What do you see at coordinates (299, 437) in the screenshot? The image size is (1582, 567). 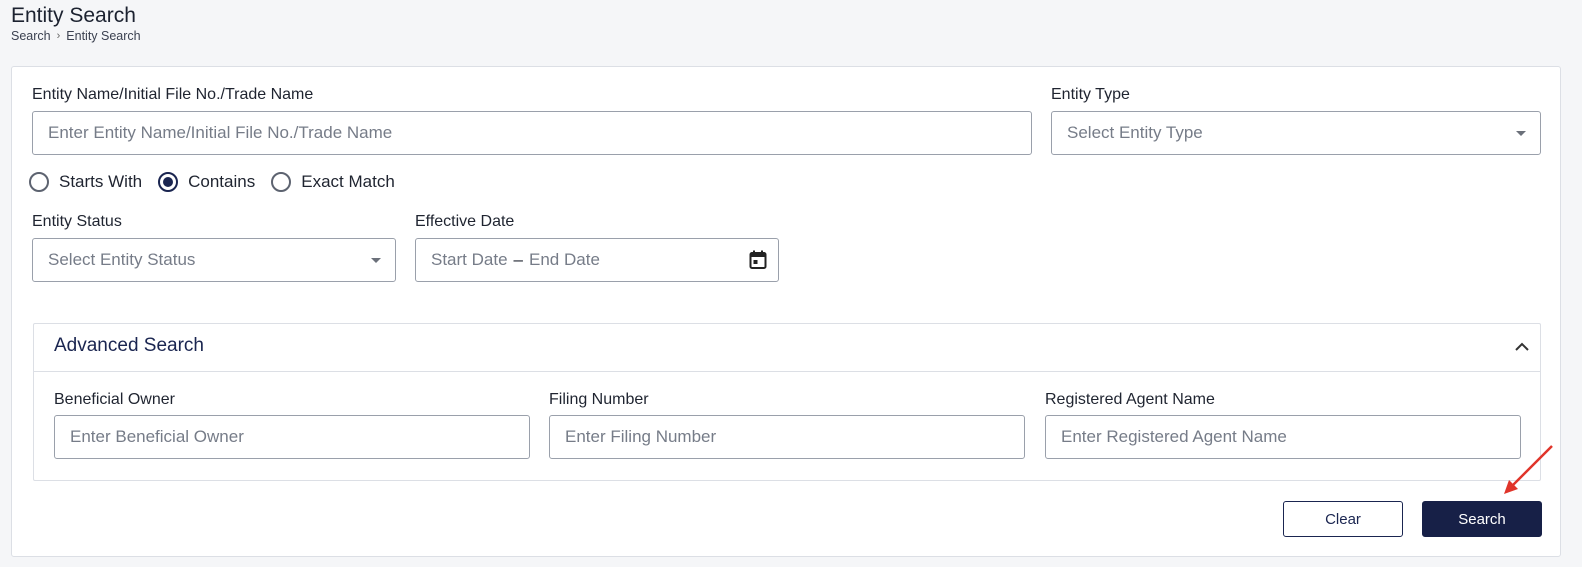 I see `beneficial-owner-input` at bounding box center [299, 437].